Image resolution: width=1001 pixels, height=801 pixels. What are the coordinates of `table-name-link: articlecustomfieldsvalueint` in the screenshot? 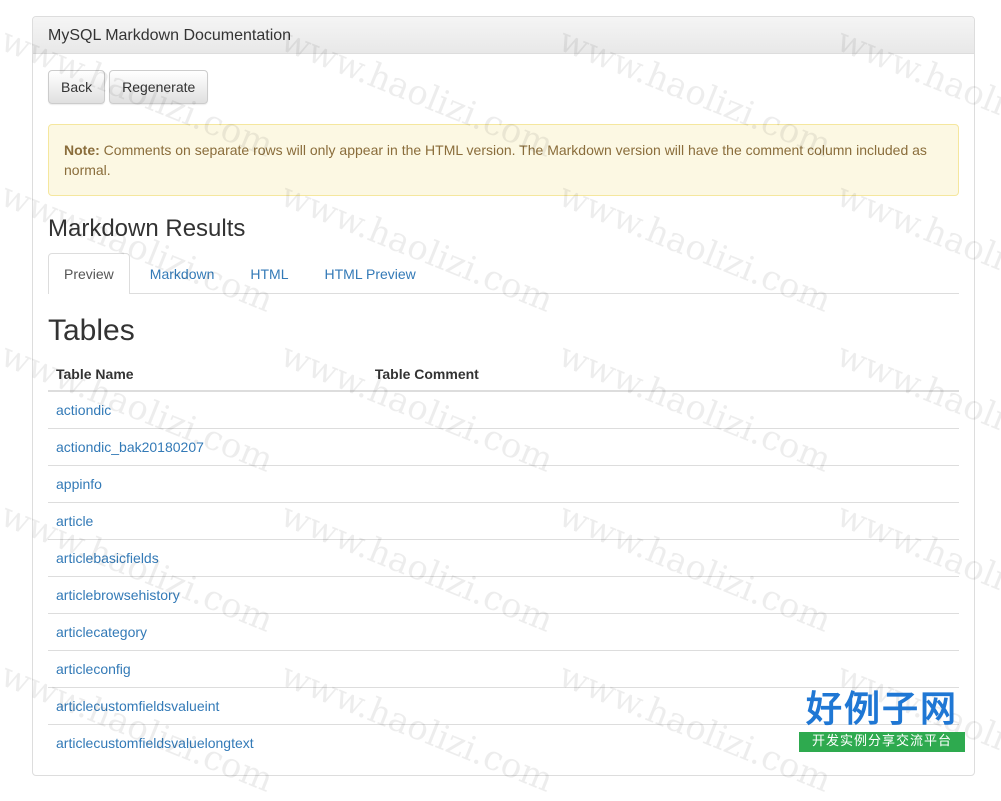 It's located at (137, 706).